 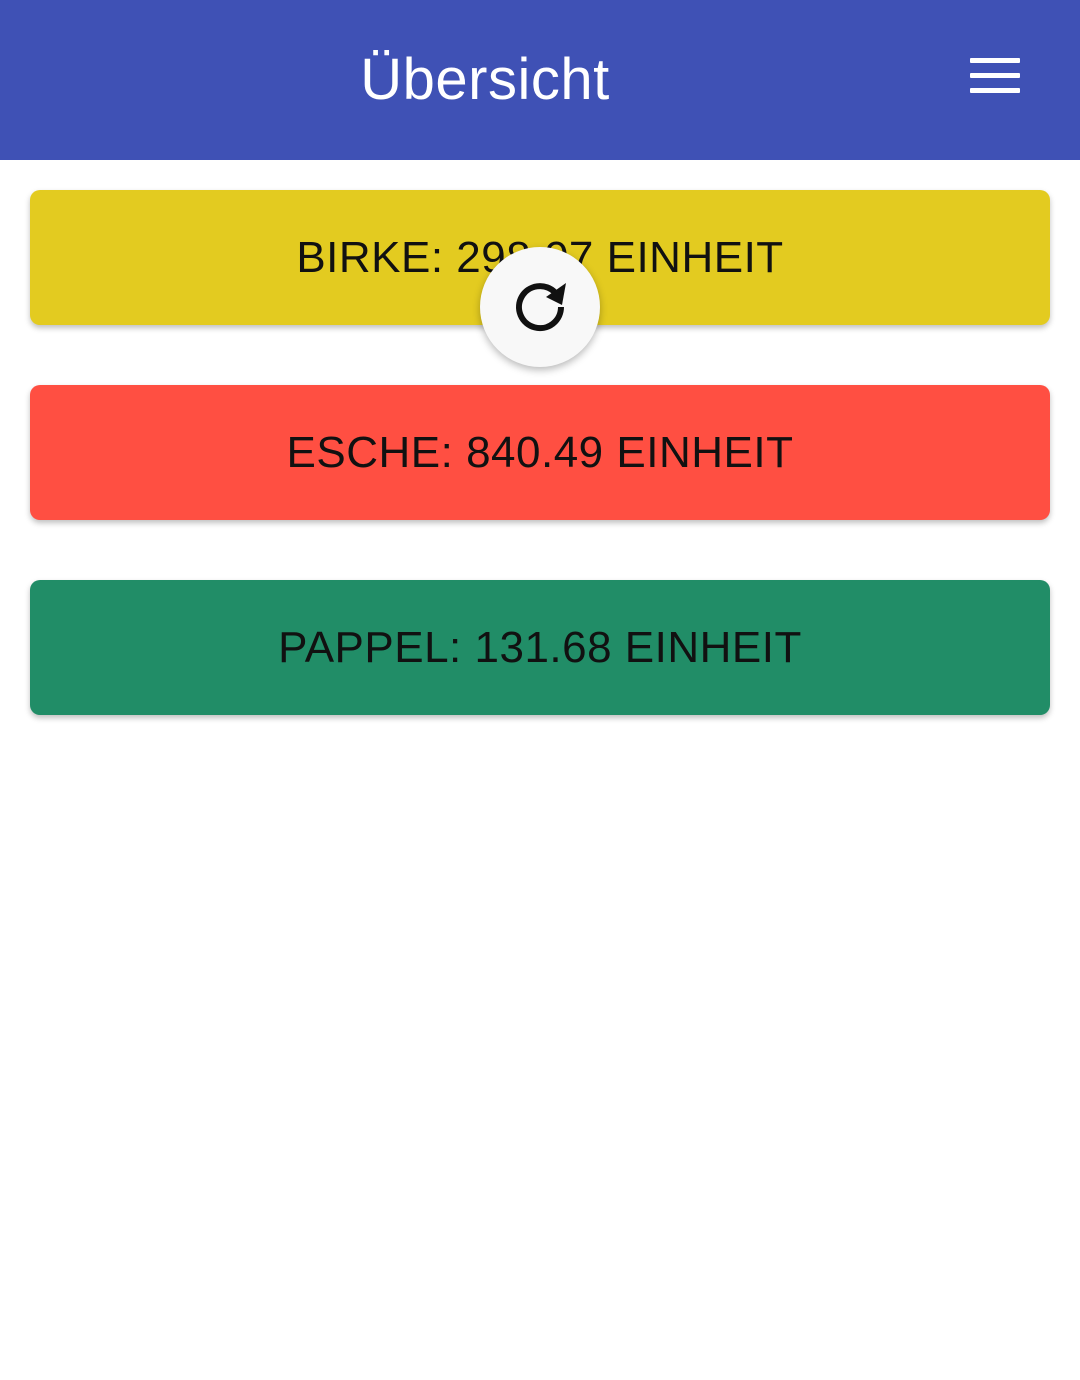 I want to click on card-pappel: PAPPEL: 131.68 EINHEIT, so click(x=540, y=647).